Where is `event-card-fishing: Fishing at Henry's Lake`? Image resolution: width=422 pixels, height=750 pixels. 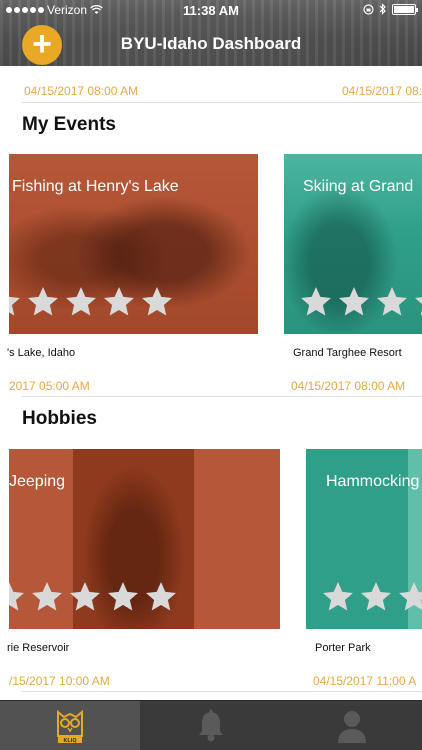 event-card-fishing: Fishing at Henry's Lake is located at coordinates (133, 244).